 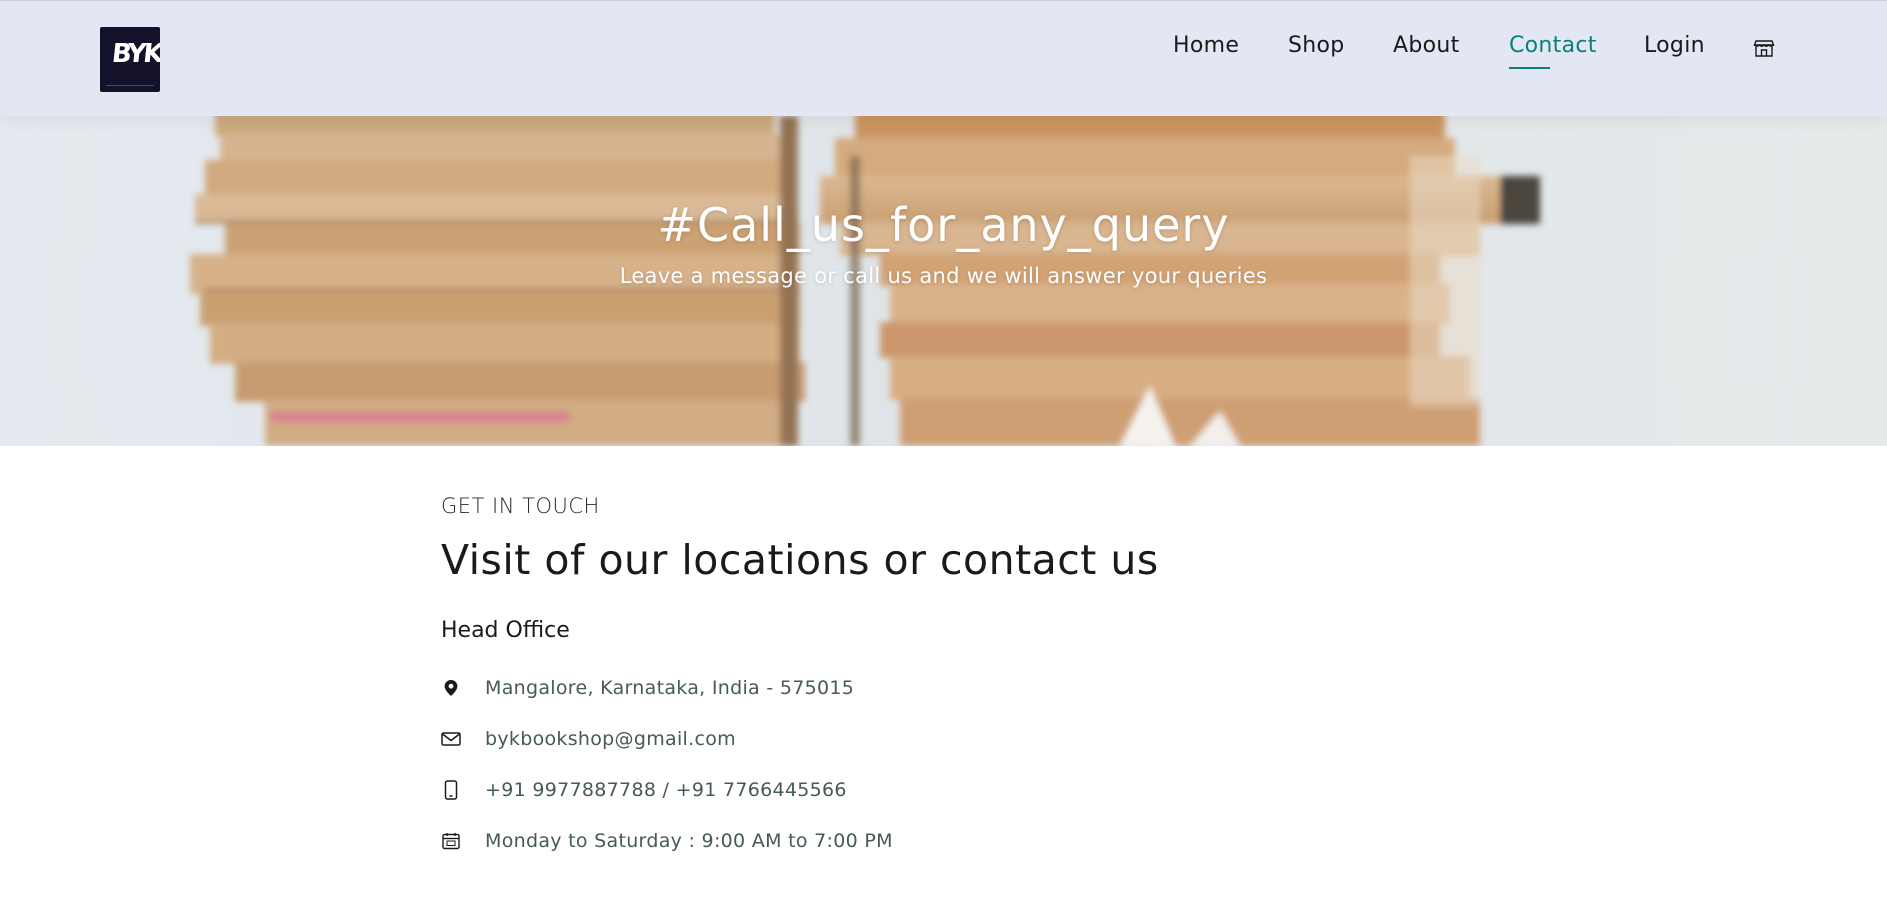 I want to click on brand-logo: BYK, so click(x=130, y=59).